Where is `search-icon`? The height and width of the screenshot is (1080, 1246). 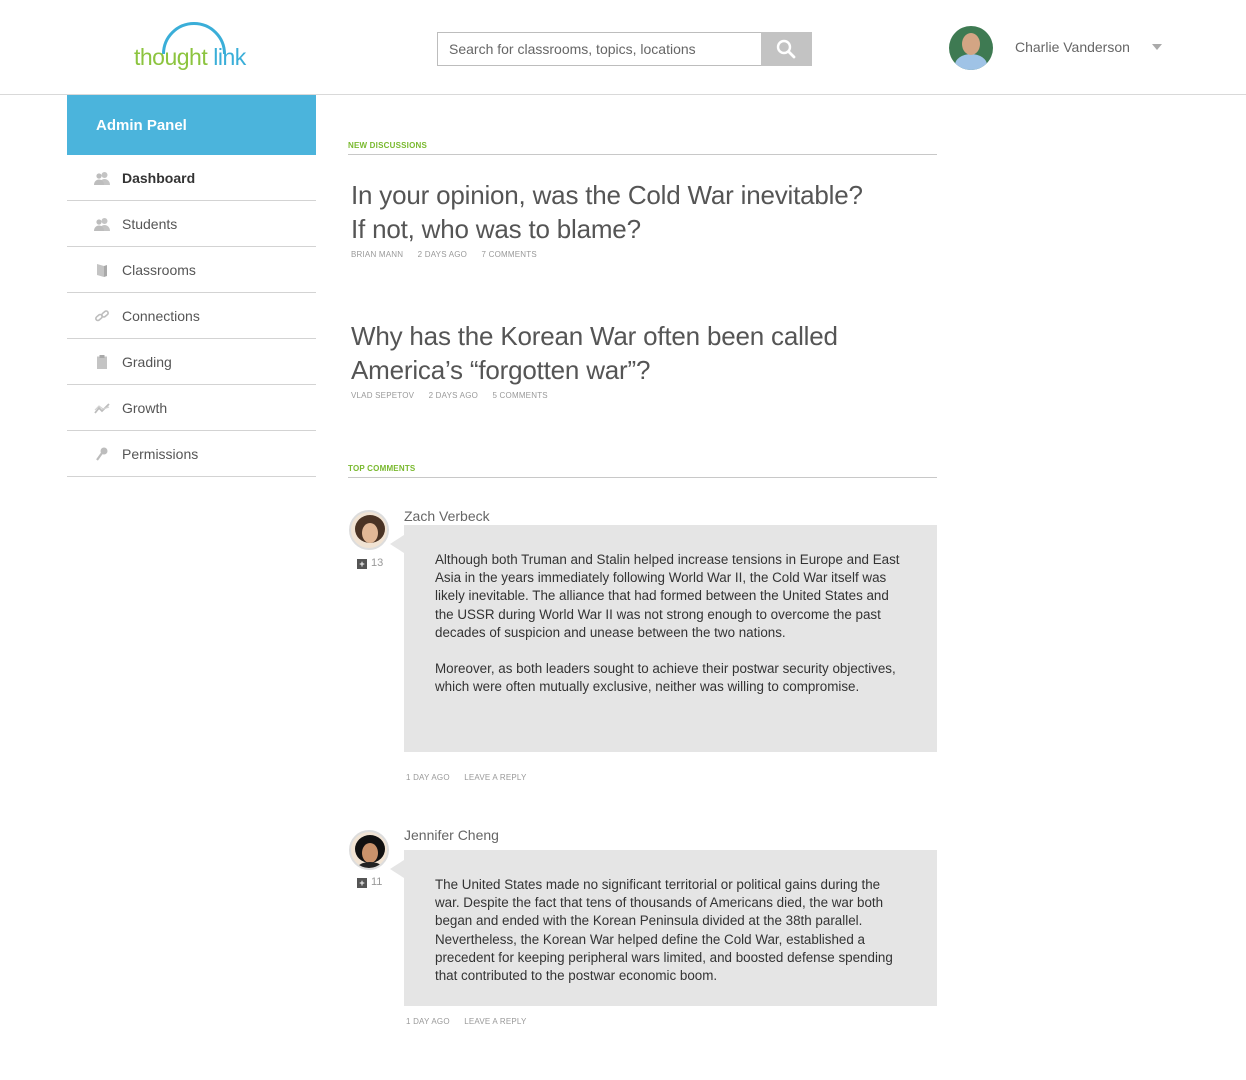 search-icon is located at coordinates (786, 49).